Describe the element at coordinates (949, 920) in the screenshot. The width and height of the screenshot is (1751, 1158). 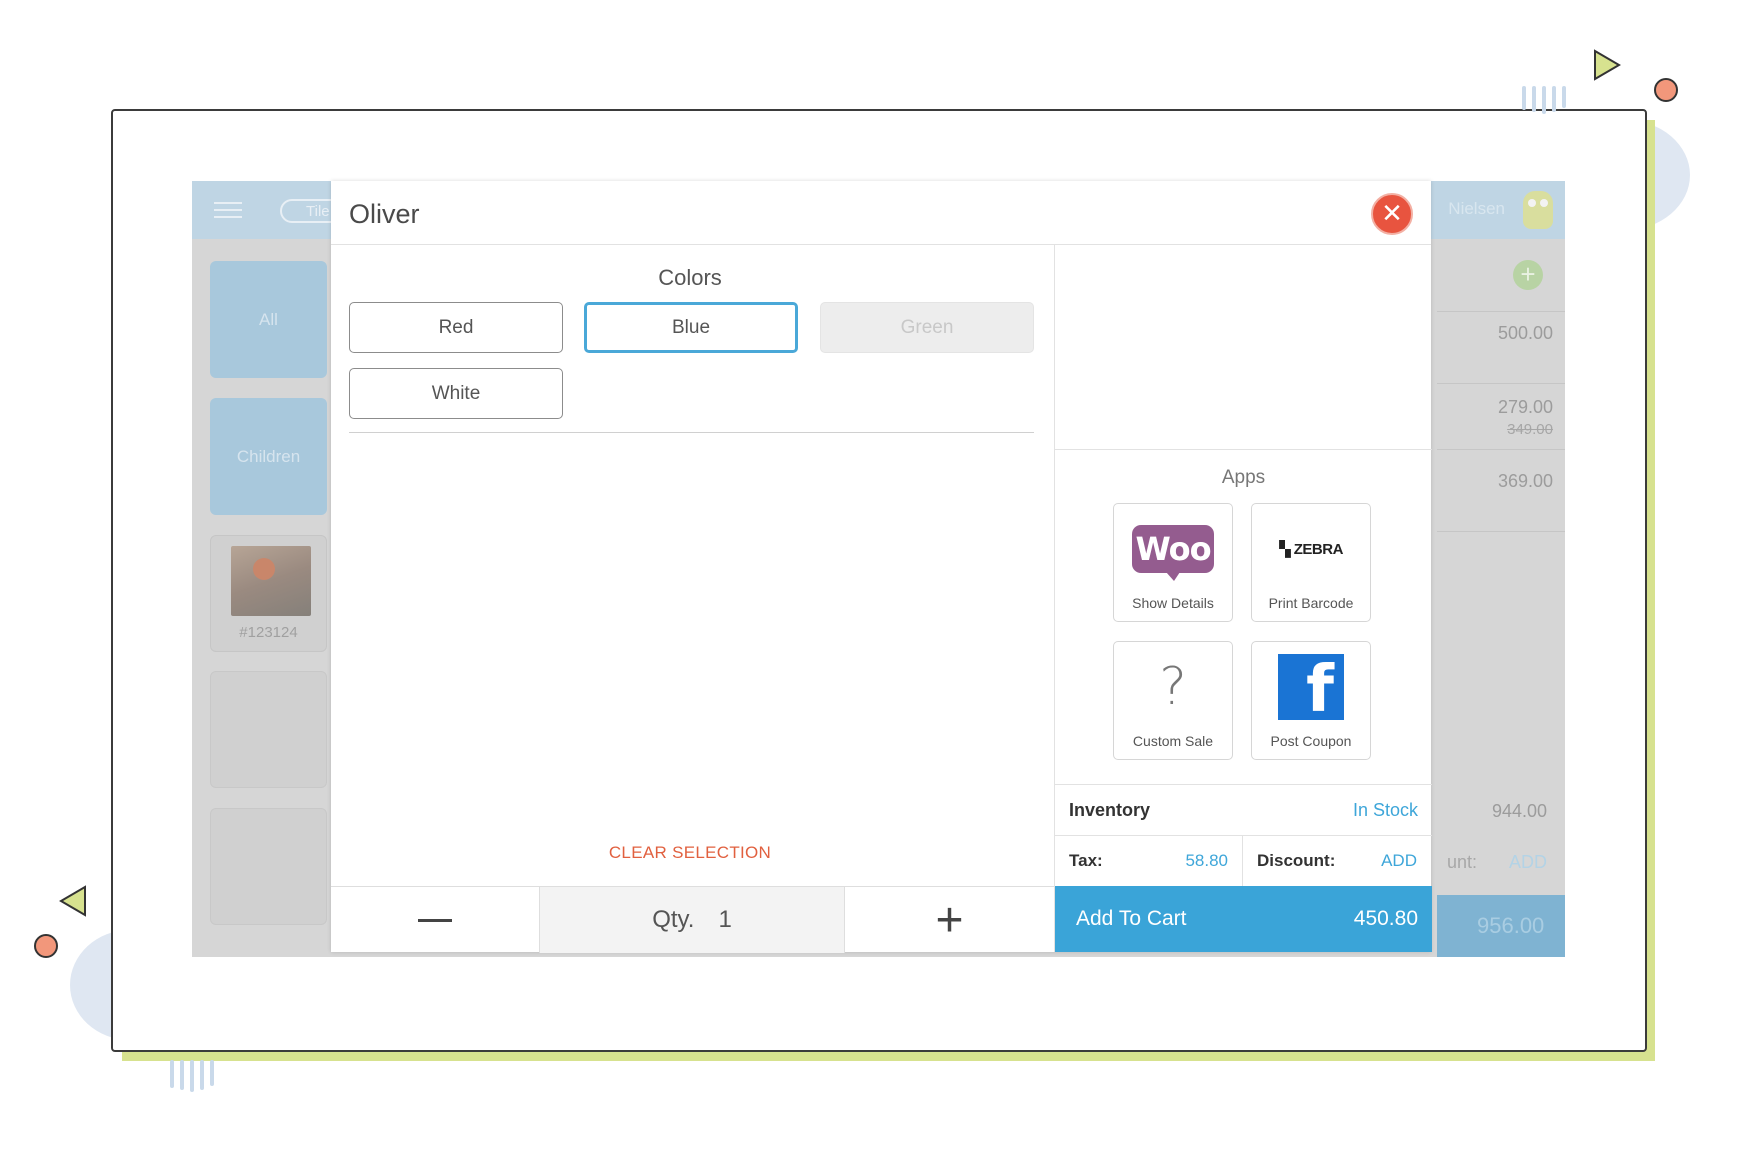
I see `plus-icon: +` at that location.